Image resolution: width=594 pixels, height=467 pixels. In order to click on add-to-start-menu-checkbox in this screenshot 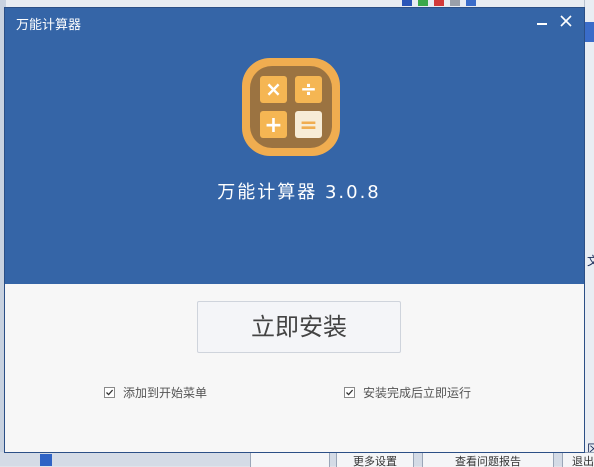, I will do `click(109, 392)`.